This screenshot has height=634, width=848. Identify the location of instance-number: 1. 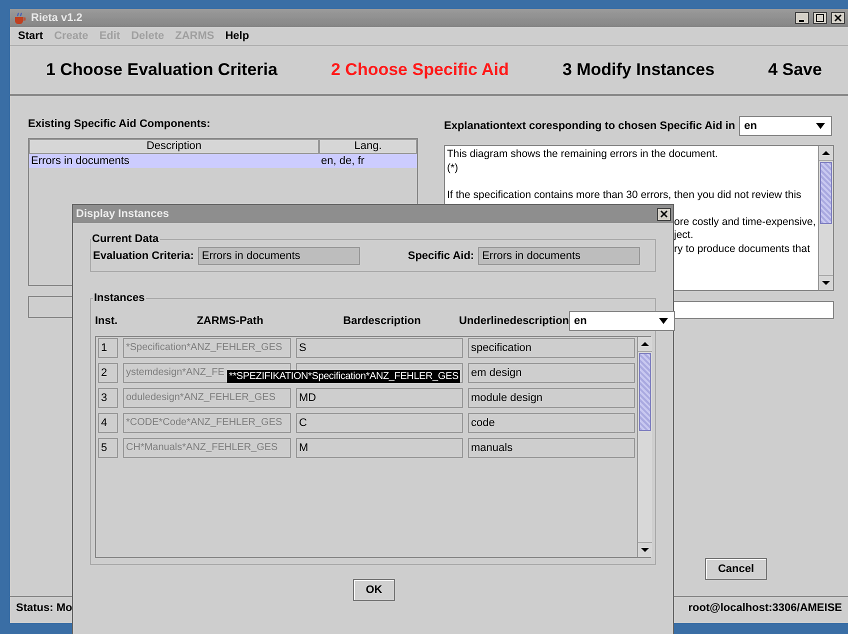
(108, 348).